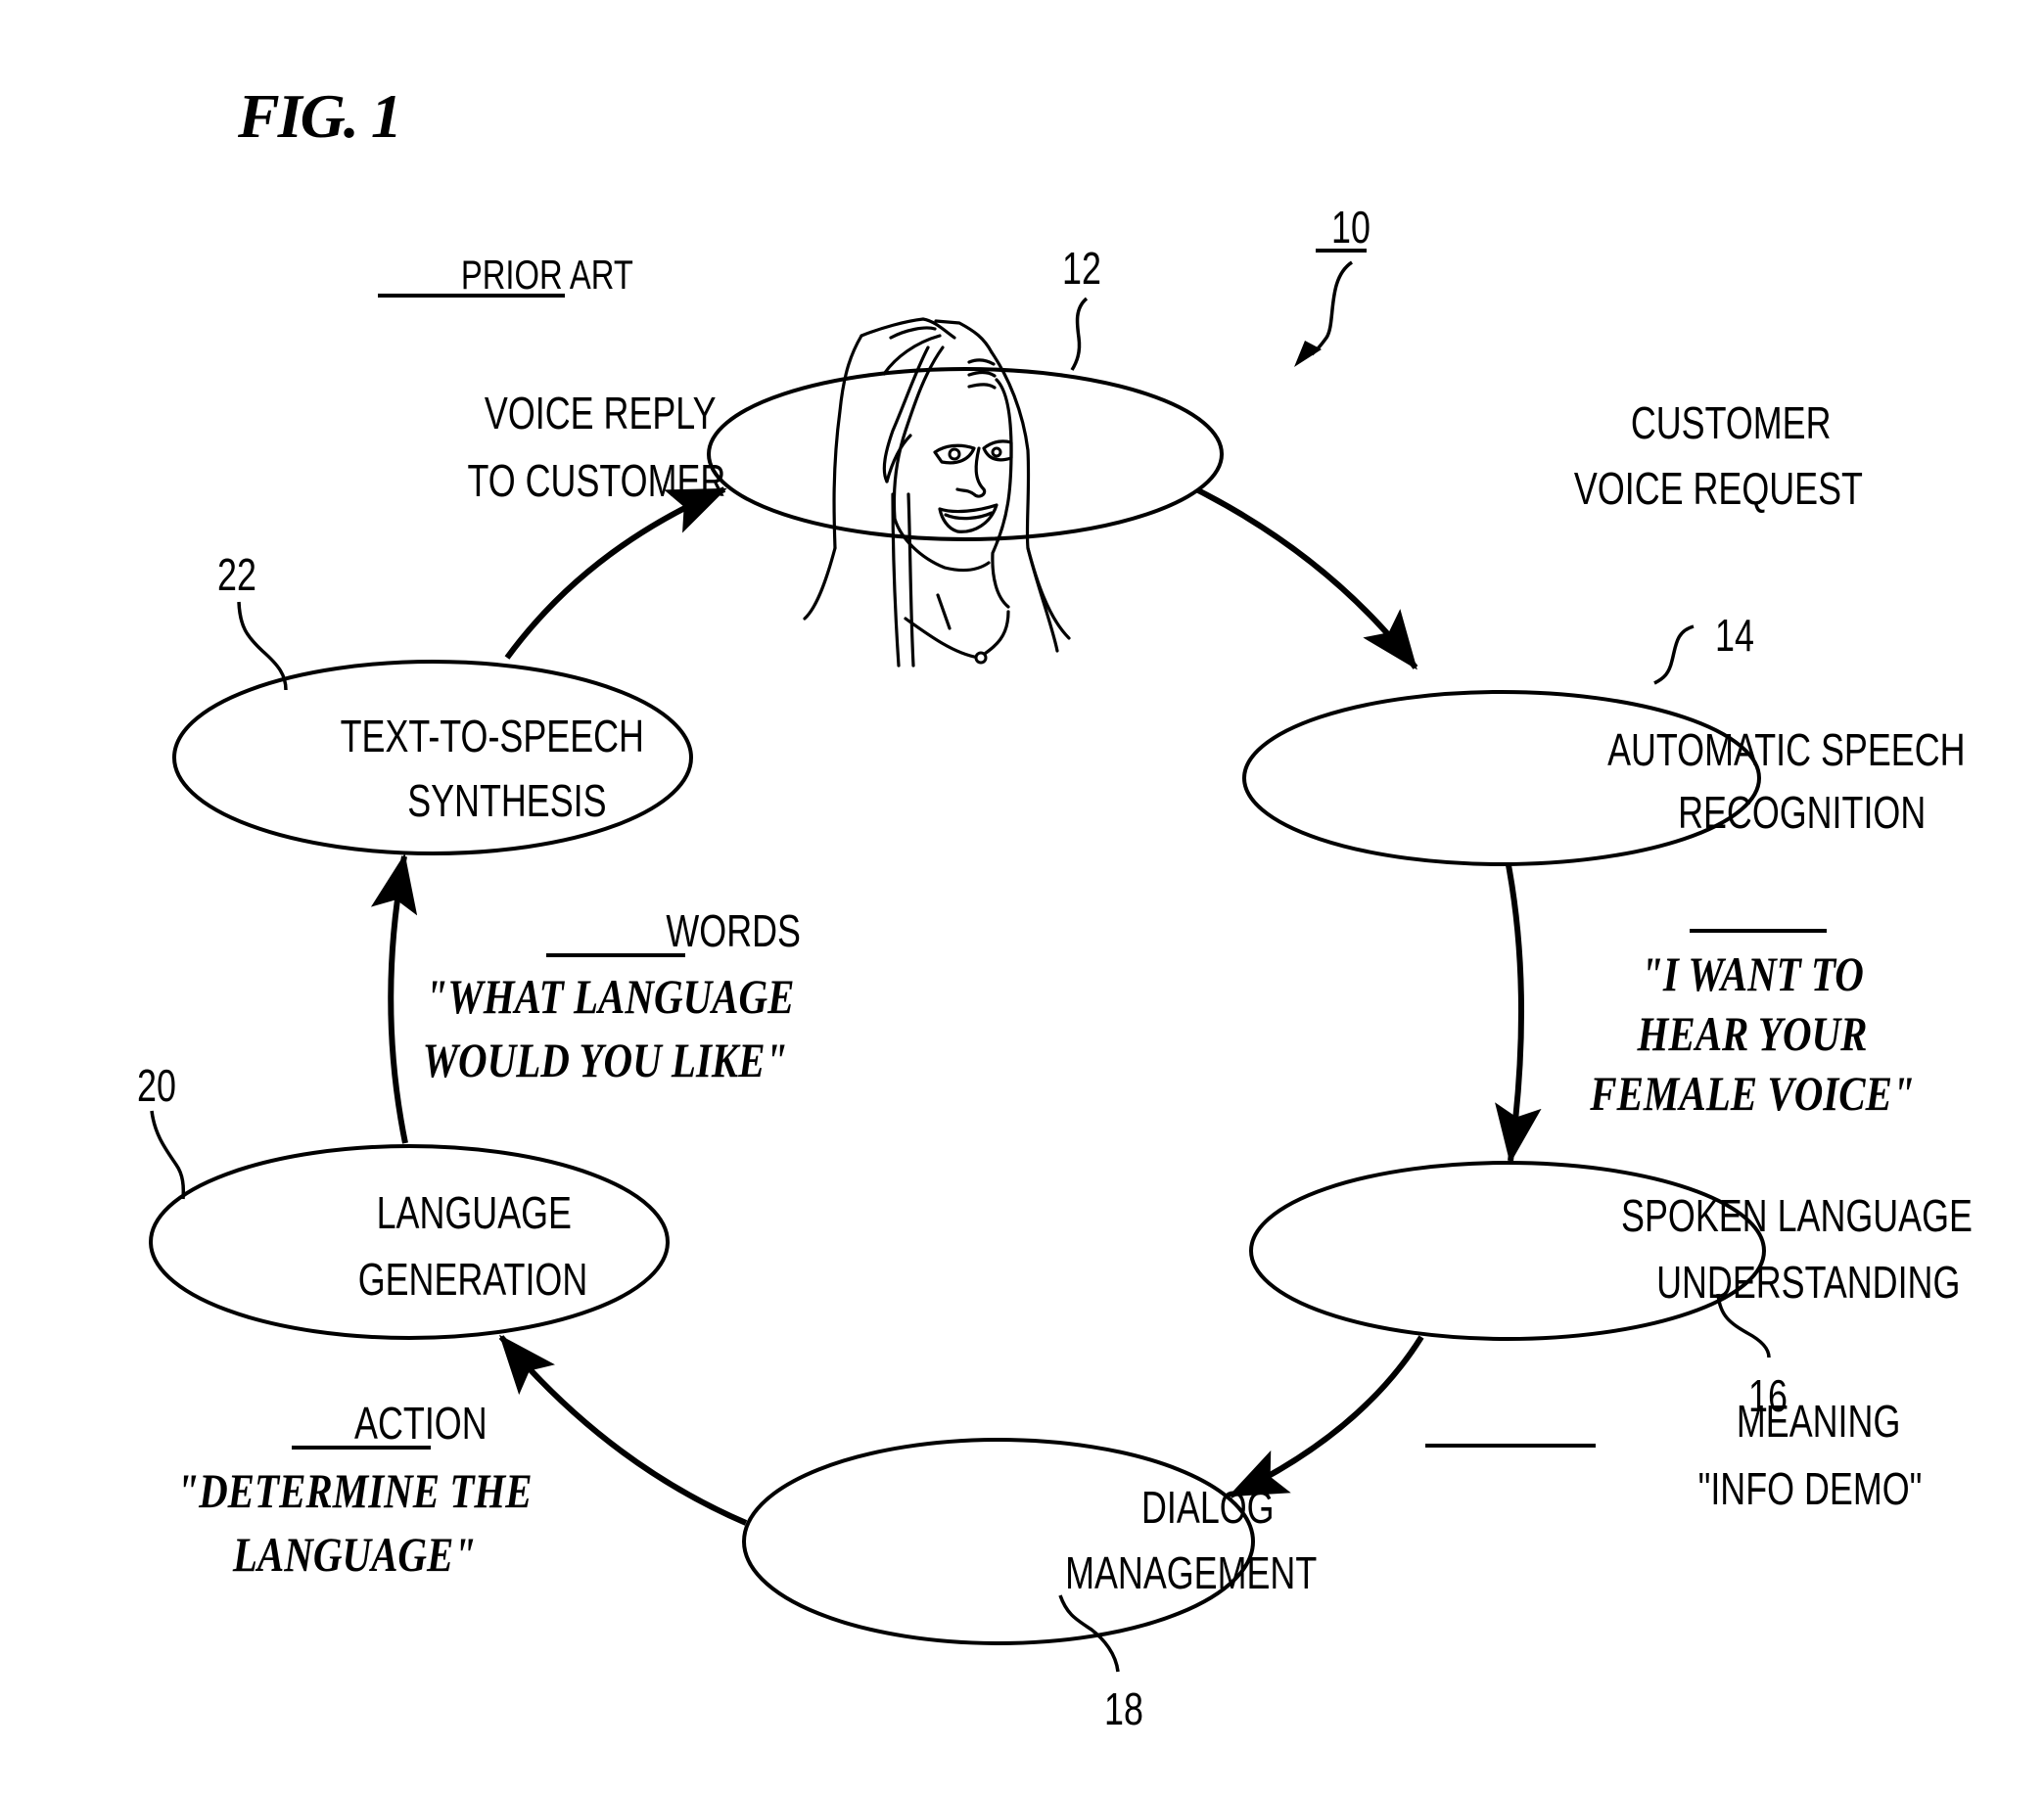  What do you see at coordinates (354, 1554) in the screenshot?
I see `dm-action-quote-line2: LANGUAGE"` at bounding box center [354, 1554].